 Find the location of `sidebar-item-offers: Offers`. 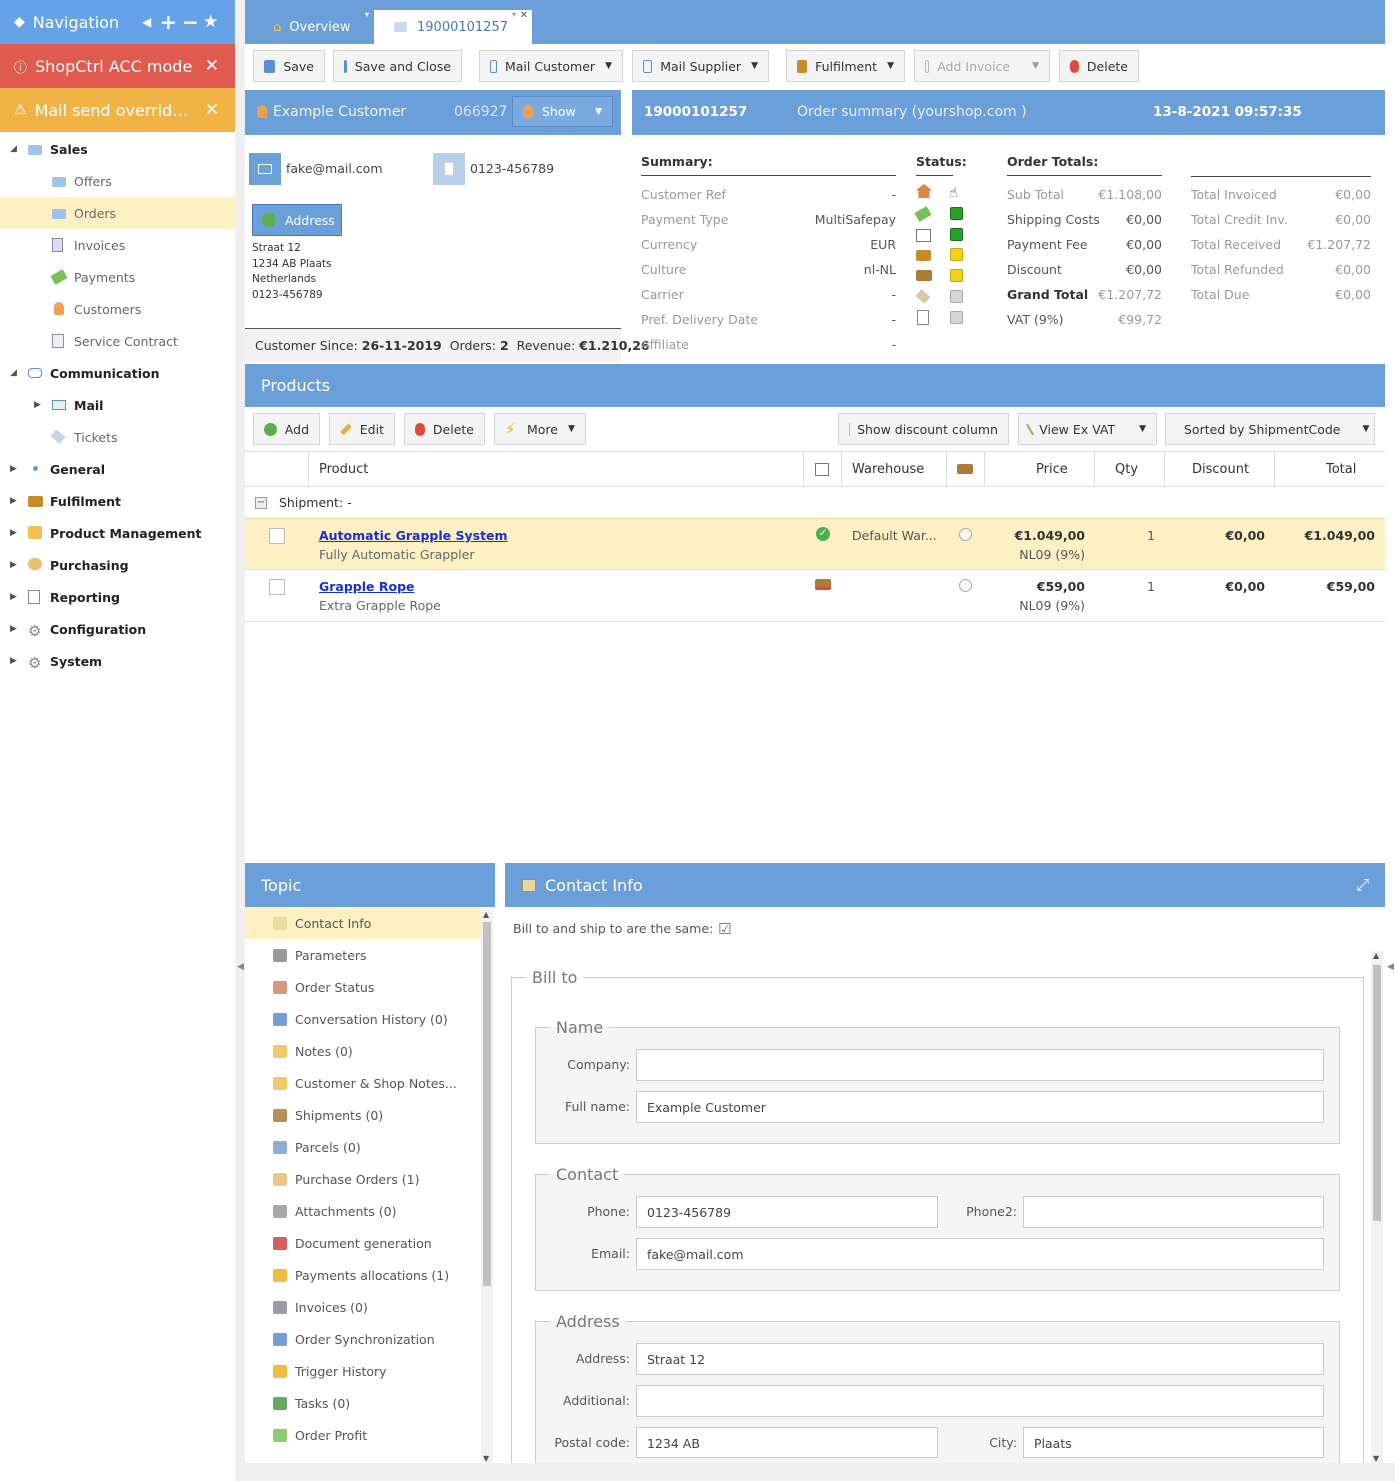

sidebar-item-offers: Offers is located at coordinates (117, 181).